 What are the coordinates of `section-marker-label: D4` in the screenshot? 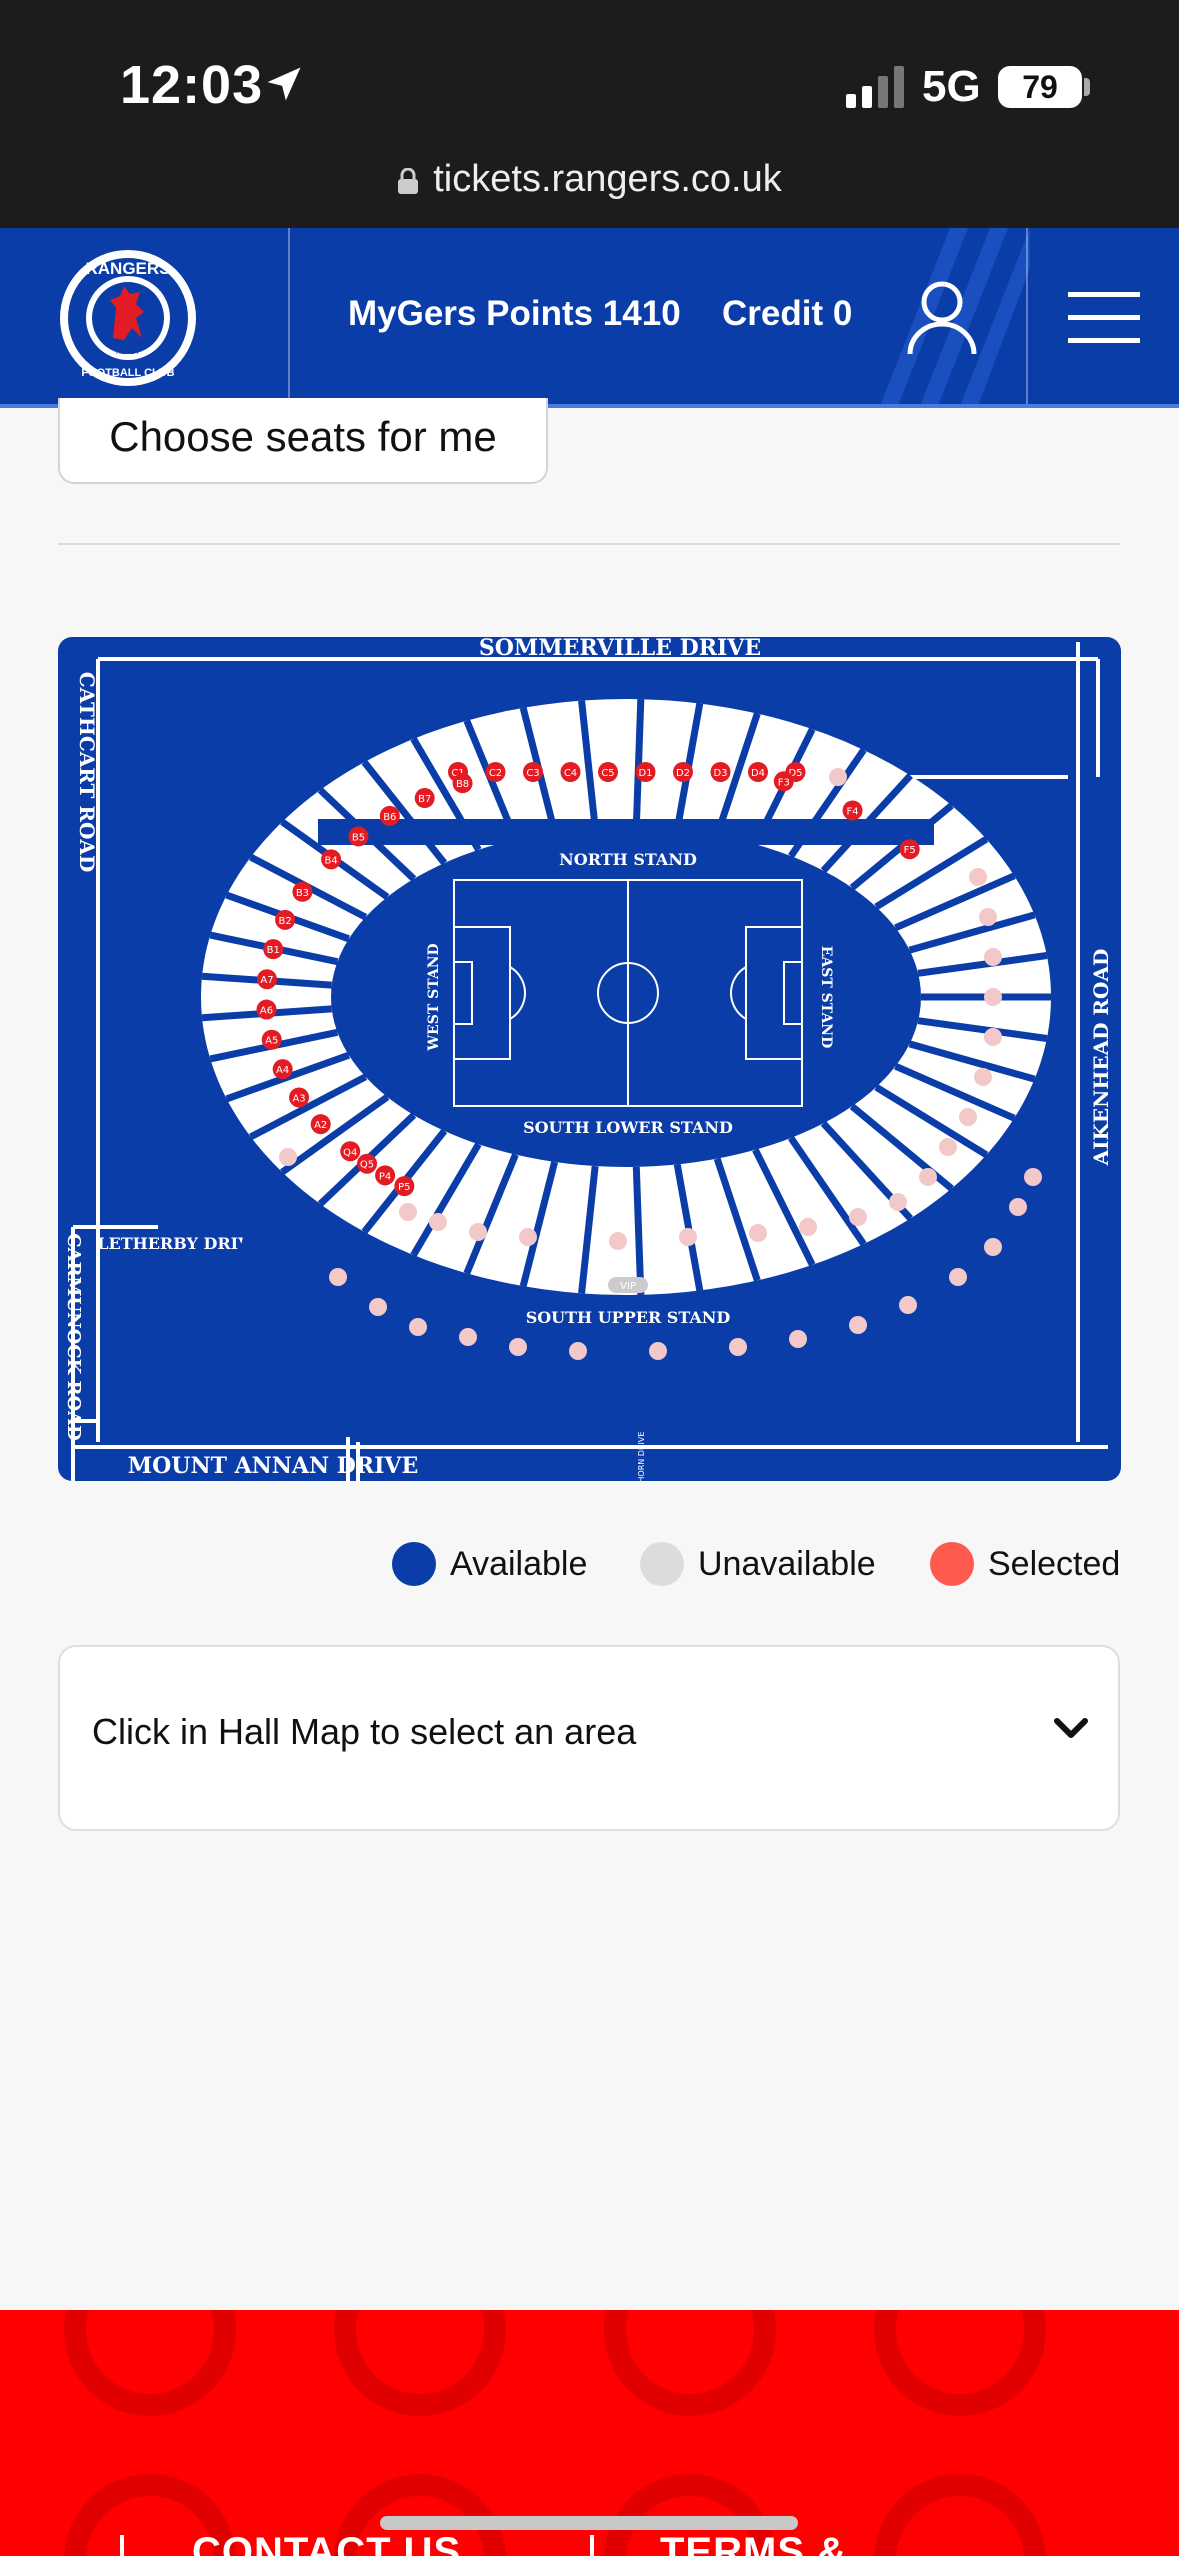 It's located at (758, 773).